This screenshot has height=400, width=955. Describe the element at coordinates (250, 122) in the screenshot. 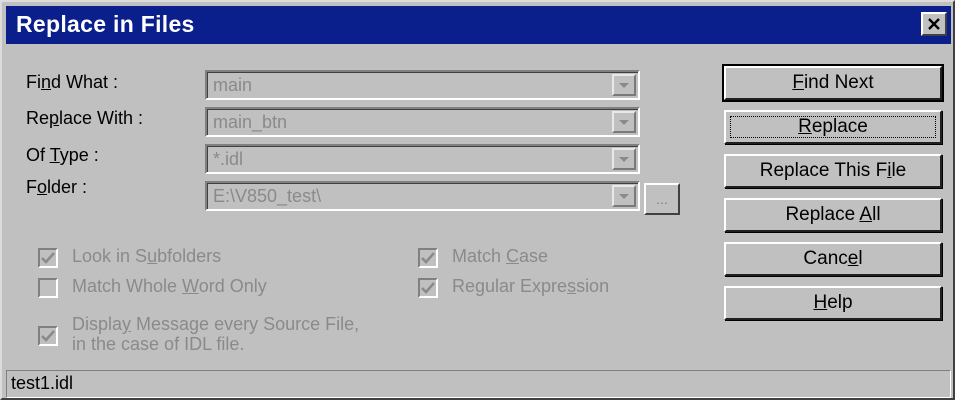

I see `replace-with-value: main_btn` at that location.